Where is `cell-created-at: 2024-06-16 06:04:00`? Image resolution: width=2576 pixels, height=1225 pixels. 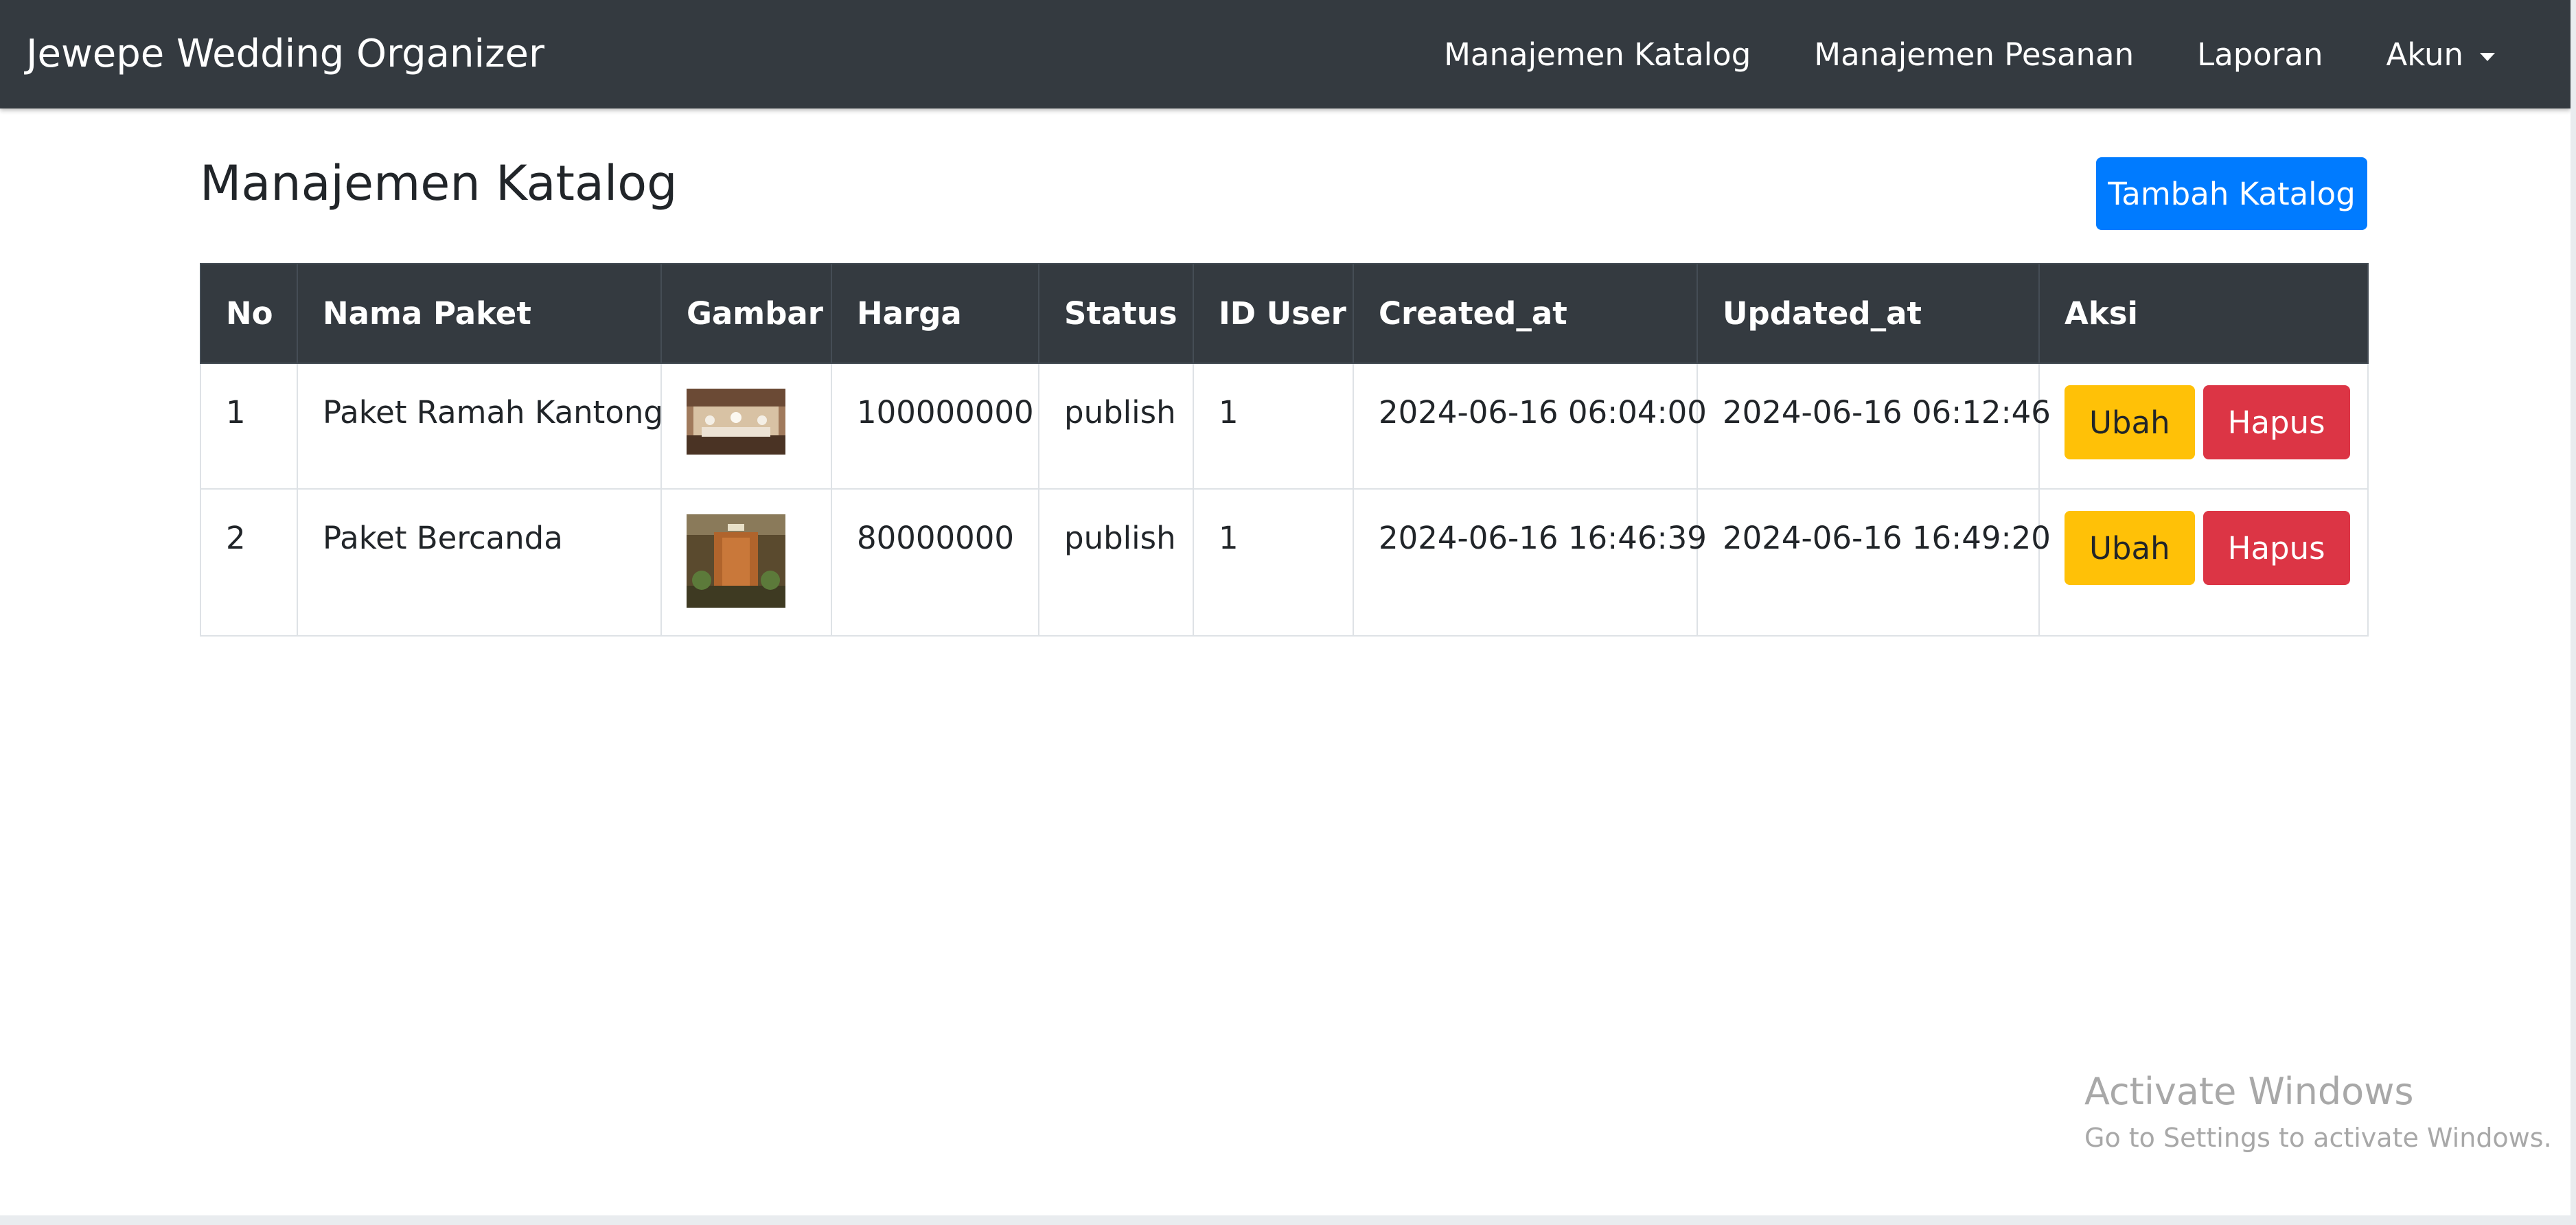 cell-created-at: 2024-06-16 06:04:00 is located at coordinates (1530, 426).